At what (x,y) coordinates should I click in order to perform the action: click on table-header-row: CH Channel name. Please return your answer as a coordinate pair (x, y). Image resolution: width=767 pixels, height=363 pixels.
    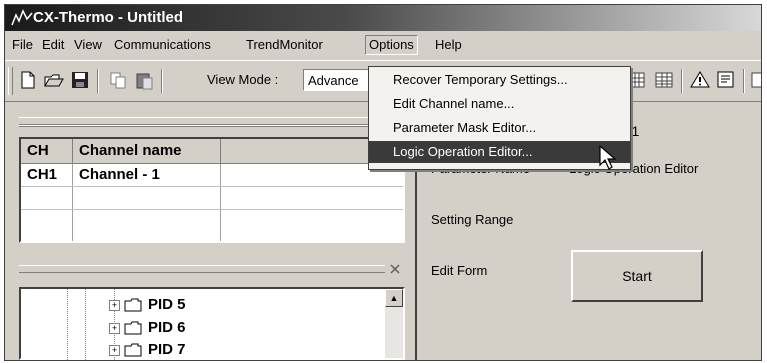
    Looking at the image, I should click on (212, 151).